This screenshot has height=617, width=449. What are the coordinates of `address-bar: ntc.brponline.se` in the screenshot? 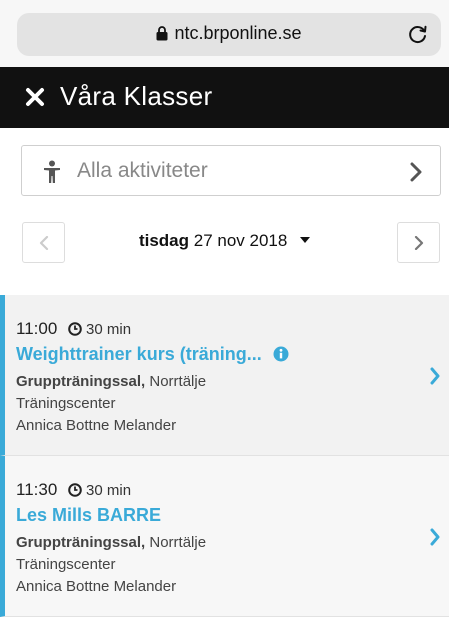 It's located at (229, 34).